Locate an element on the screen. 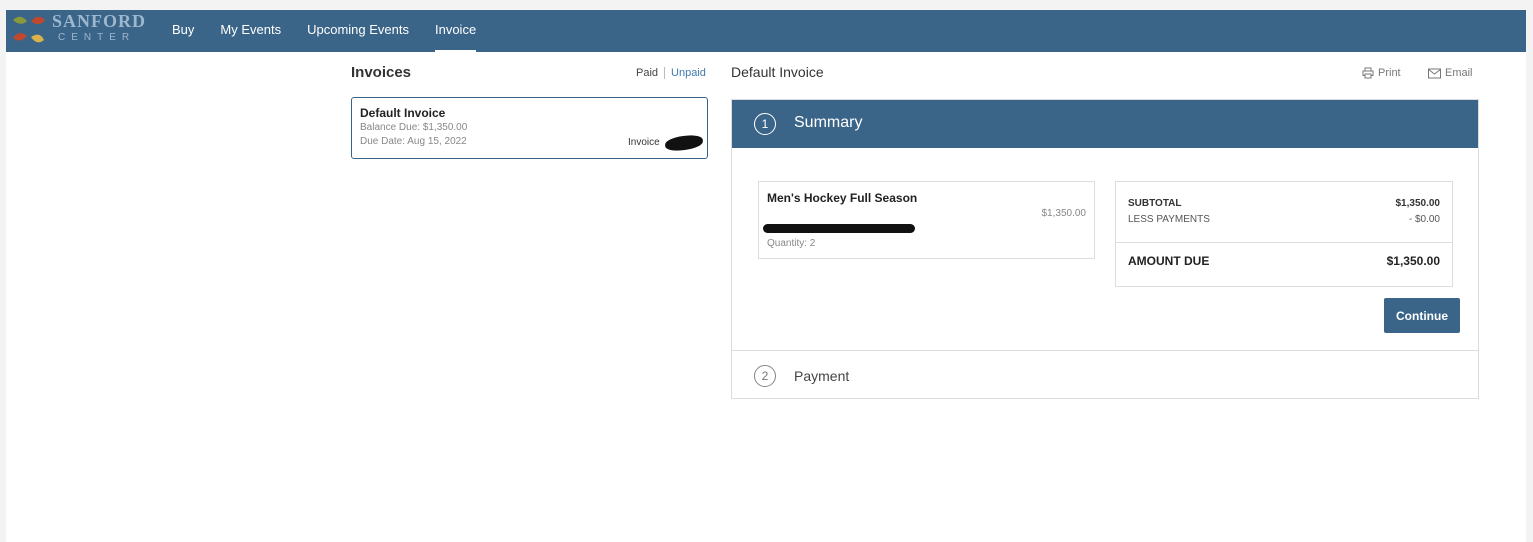 This screenshot has height=542, width=1533. subtotal-value: $1,350.00 is located at coordinates (1418, 203).